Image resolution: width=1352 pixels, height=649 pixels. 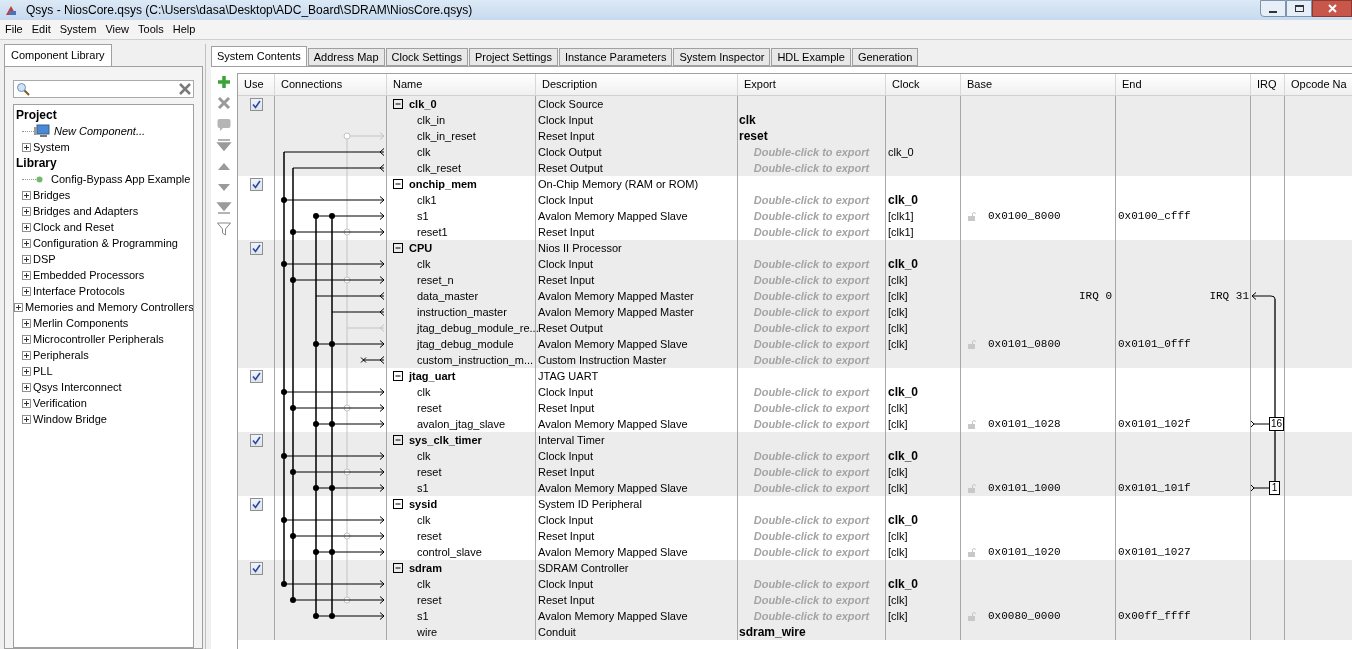 I want to click on tree-item: DSP, so click(x=44, y=259).